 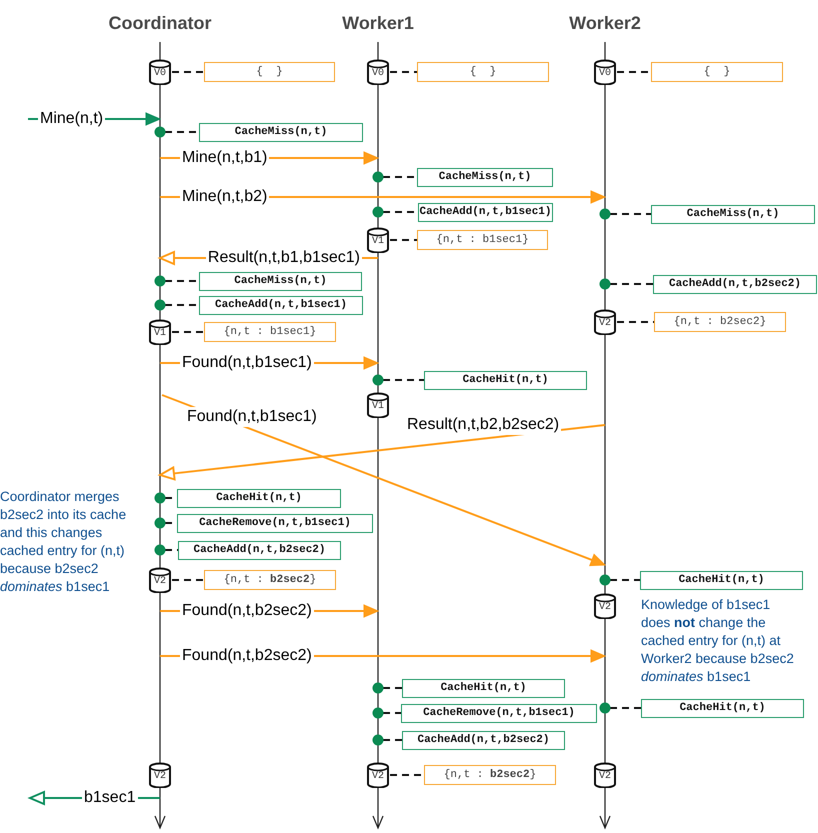 What do you see at coordinates (378, 23) in the screenshot?
I see `participant-name: Worker1` at bounding box center [378, 23].